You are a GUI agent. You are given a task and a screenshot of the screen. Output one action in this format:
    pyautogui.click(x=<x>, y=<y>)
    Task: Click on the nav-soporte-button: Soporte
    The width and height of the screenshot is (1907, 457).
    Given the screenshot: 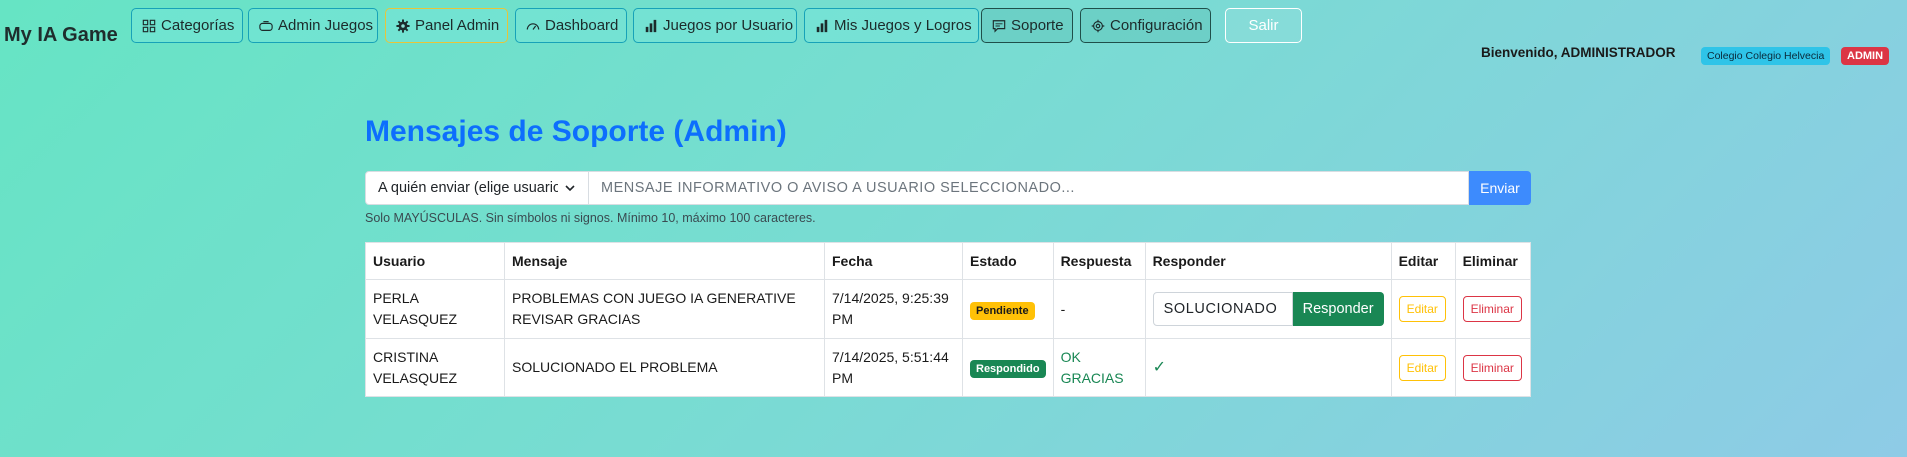 What is the action you would take?
    pyautogui.click(x=1027, y=25)
    